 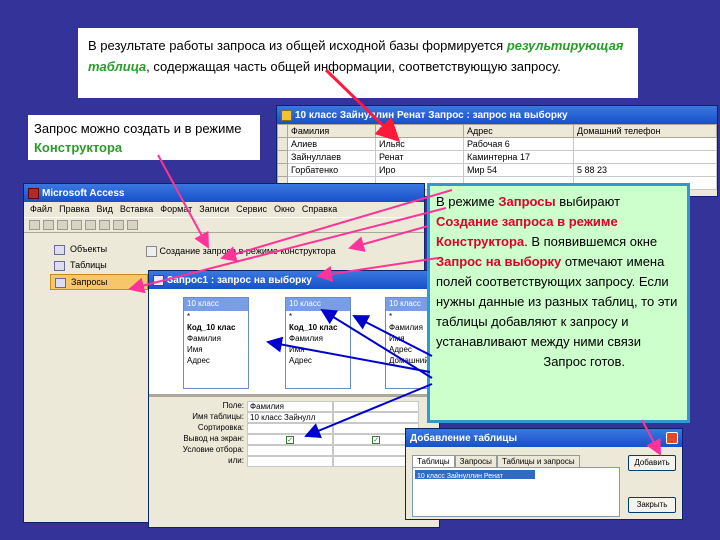 I want to click on add-button: Добавить, so click(x=652, y=463).